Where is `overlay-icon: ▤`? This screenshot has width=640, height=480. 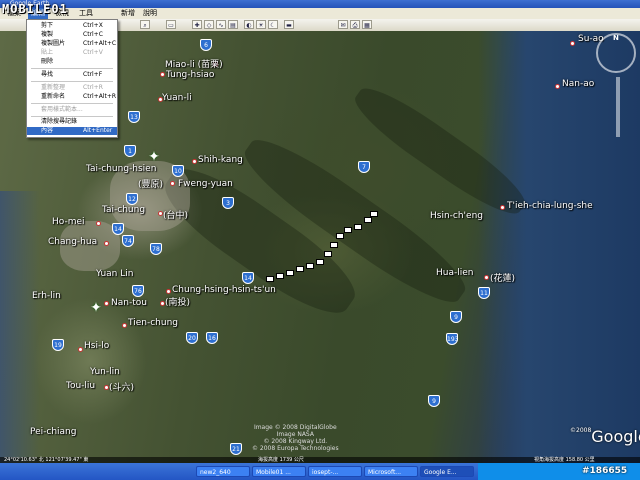 overlay-icon: ▤ is located at coordinates (233, 24).